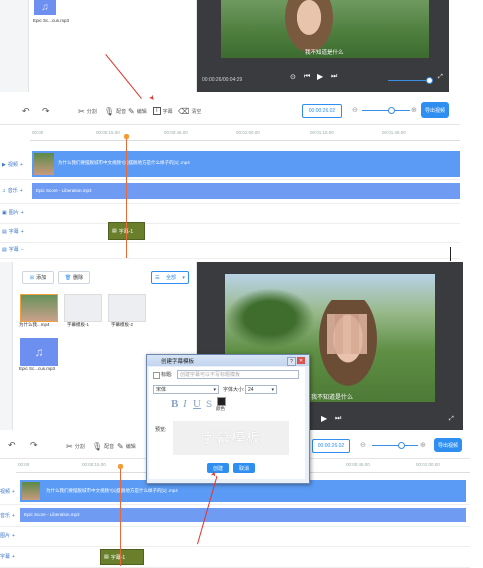 This screenshot has width=483, height=568. Describe the element at coordinates (45, 7) in the screenshot. I see `media-thumb-audio: ♫` at that location.